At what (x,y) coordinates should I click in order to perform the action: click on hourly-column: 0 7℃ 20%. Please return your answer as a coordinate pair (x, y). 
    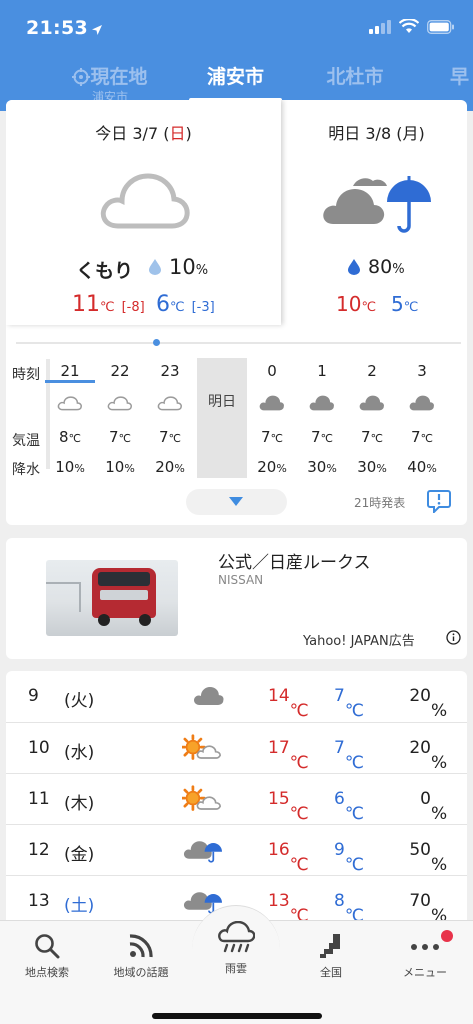
    Looking at the image, I should click on (272, 418).